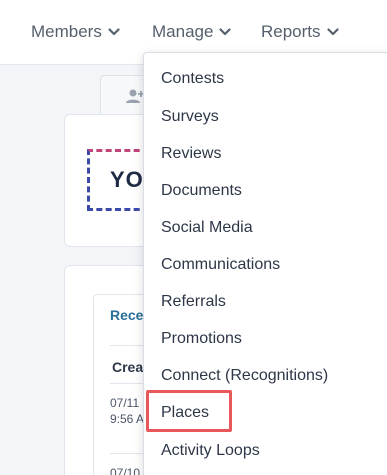 Image resolution: width=387 pixels, height=475 pixels. I want to click on table-cell-date: 07/10, so click(125, 470).